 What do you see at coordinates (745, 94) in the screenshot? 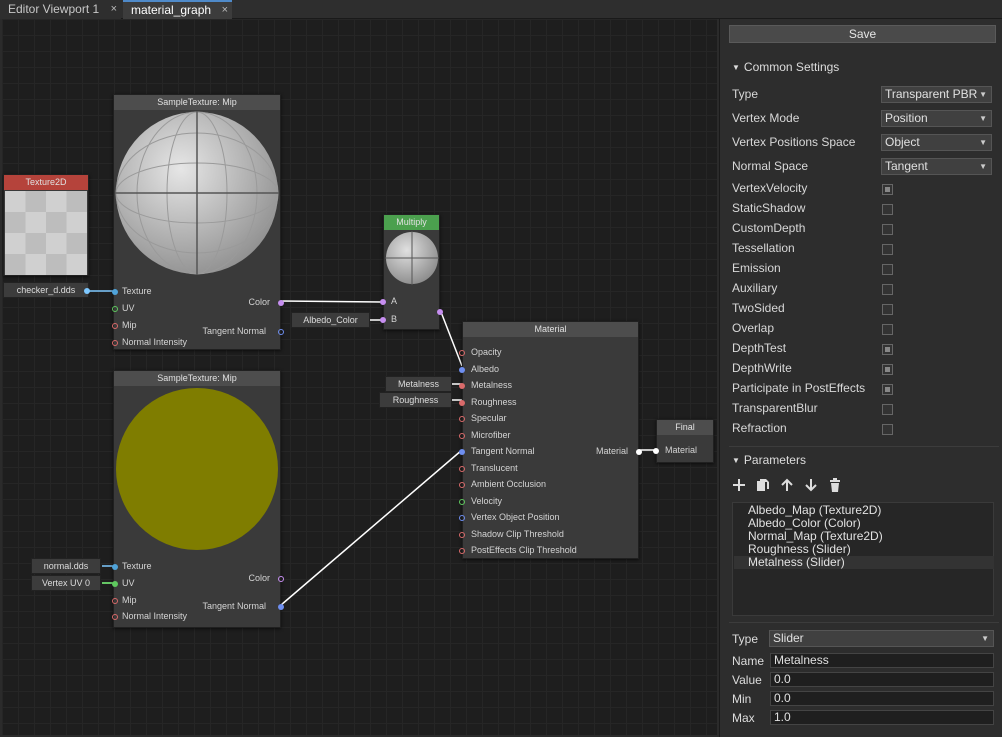
I see `setting-label: Type` at bounding box center [745, 94].